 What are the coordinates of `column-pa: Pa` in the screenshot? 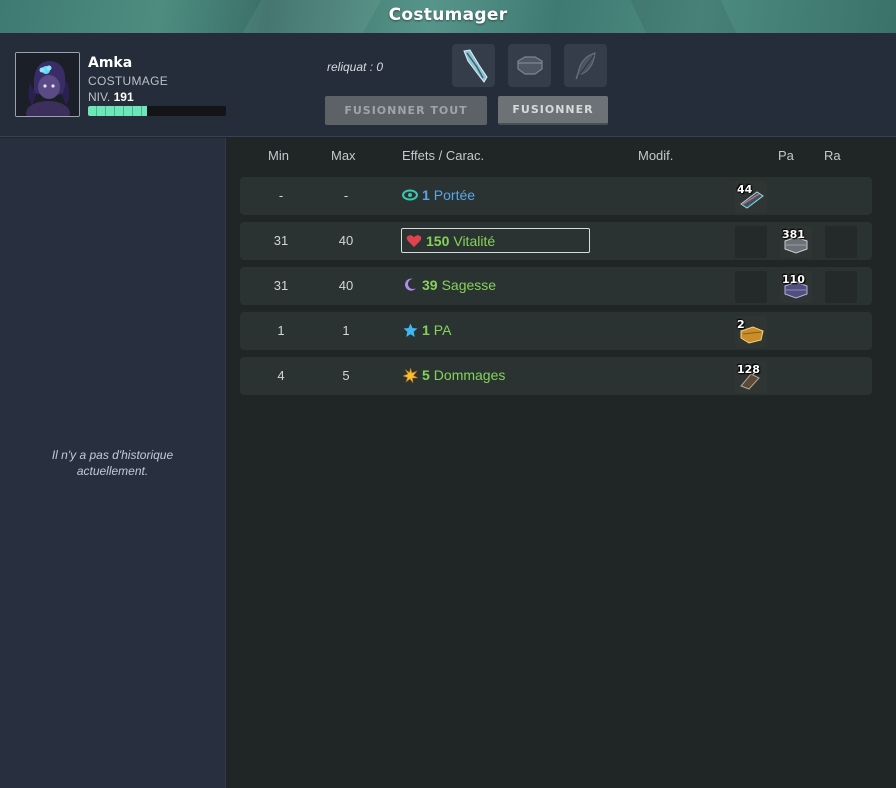 It's located at (786, 155).